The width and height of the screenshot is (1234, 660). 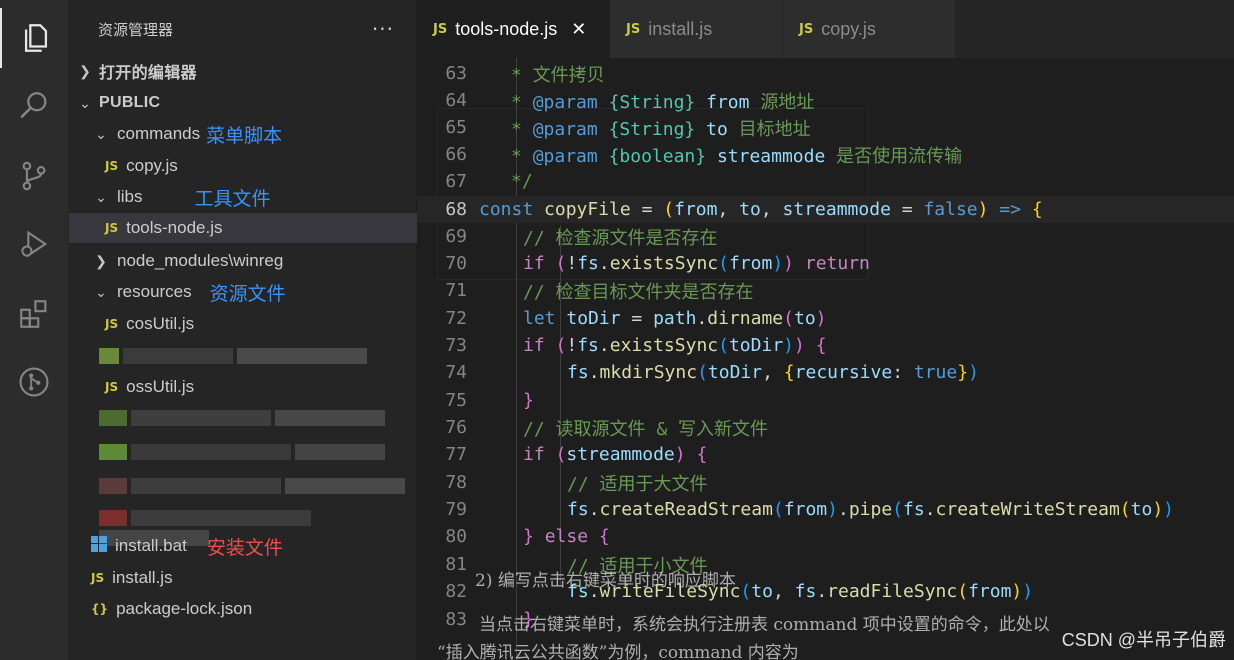 I want to click on jsdoc-name: streammode, so click(x=771, y=156).